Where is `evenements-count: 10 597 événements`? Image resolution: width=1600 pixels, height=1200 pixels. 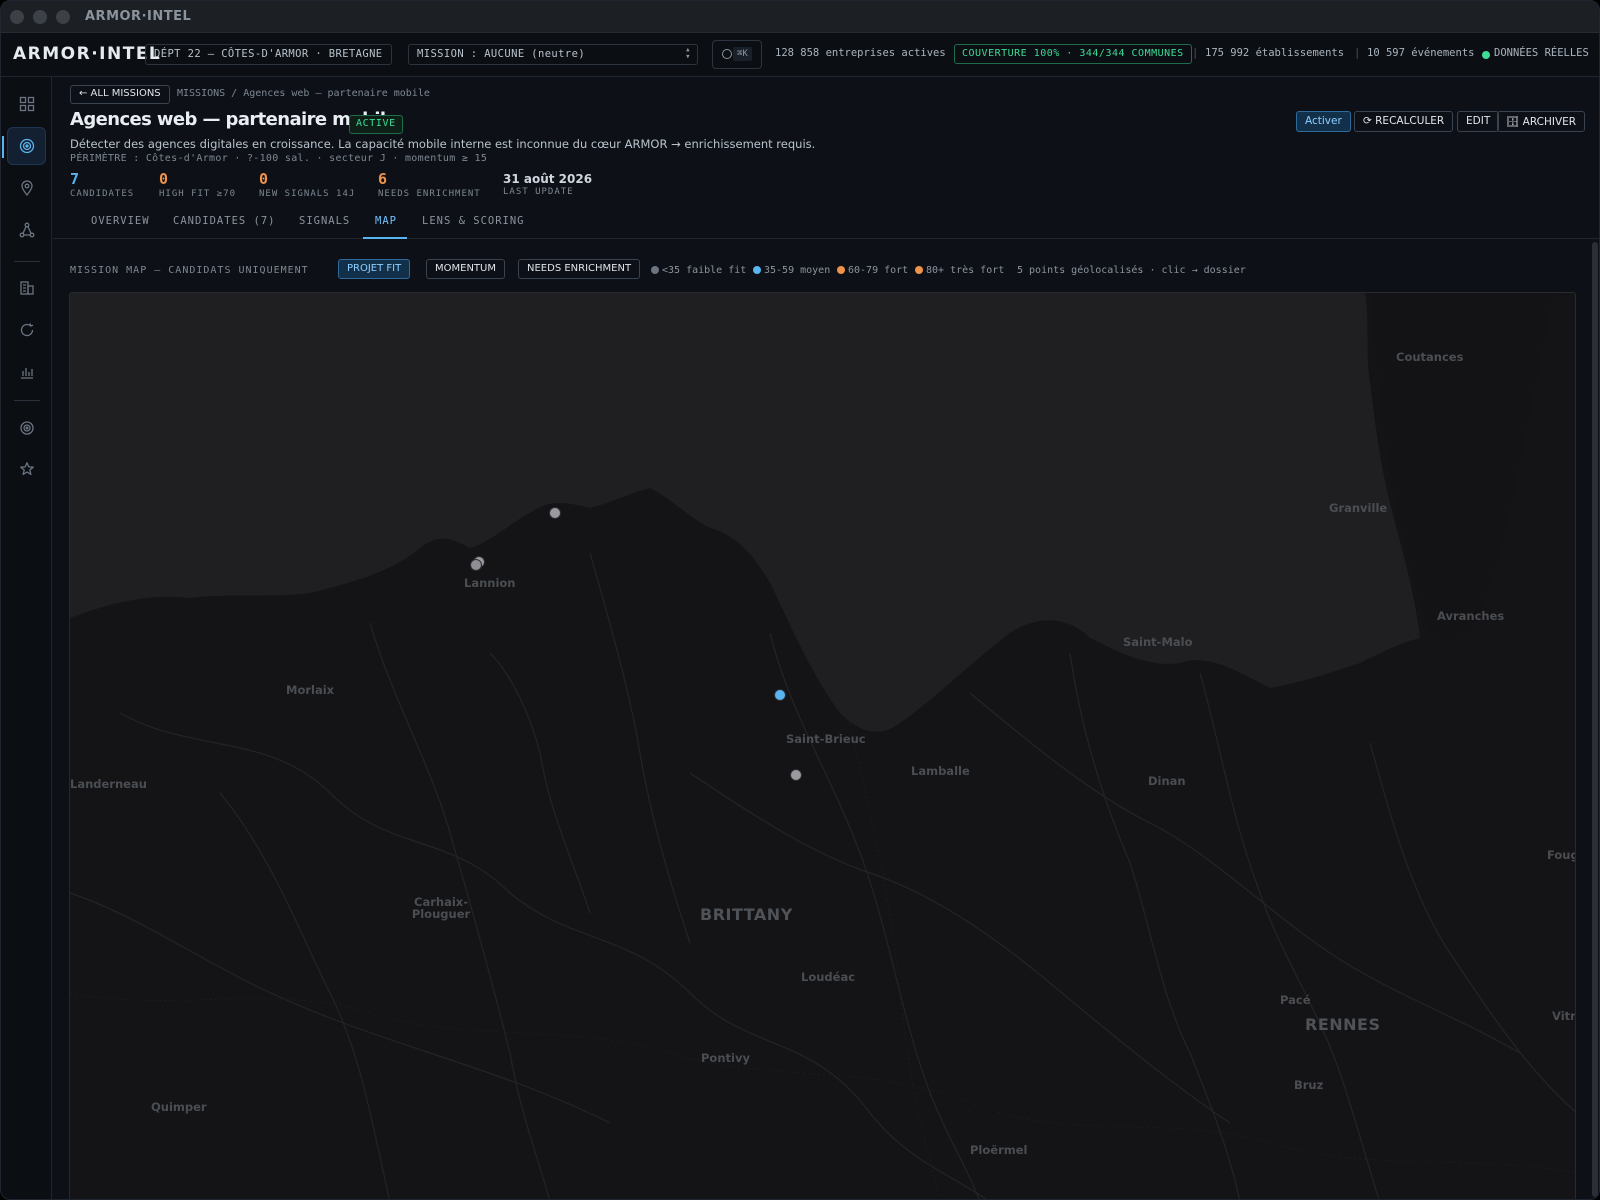 evenements-count: 10 597 événements is located at coordinates (1421, 53).